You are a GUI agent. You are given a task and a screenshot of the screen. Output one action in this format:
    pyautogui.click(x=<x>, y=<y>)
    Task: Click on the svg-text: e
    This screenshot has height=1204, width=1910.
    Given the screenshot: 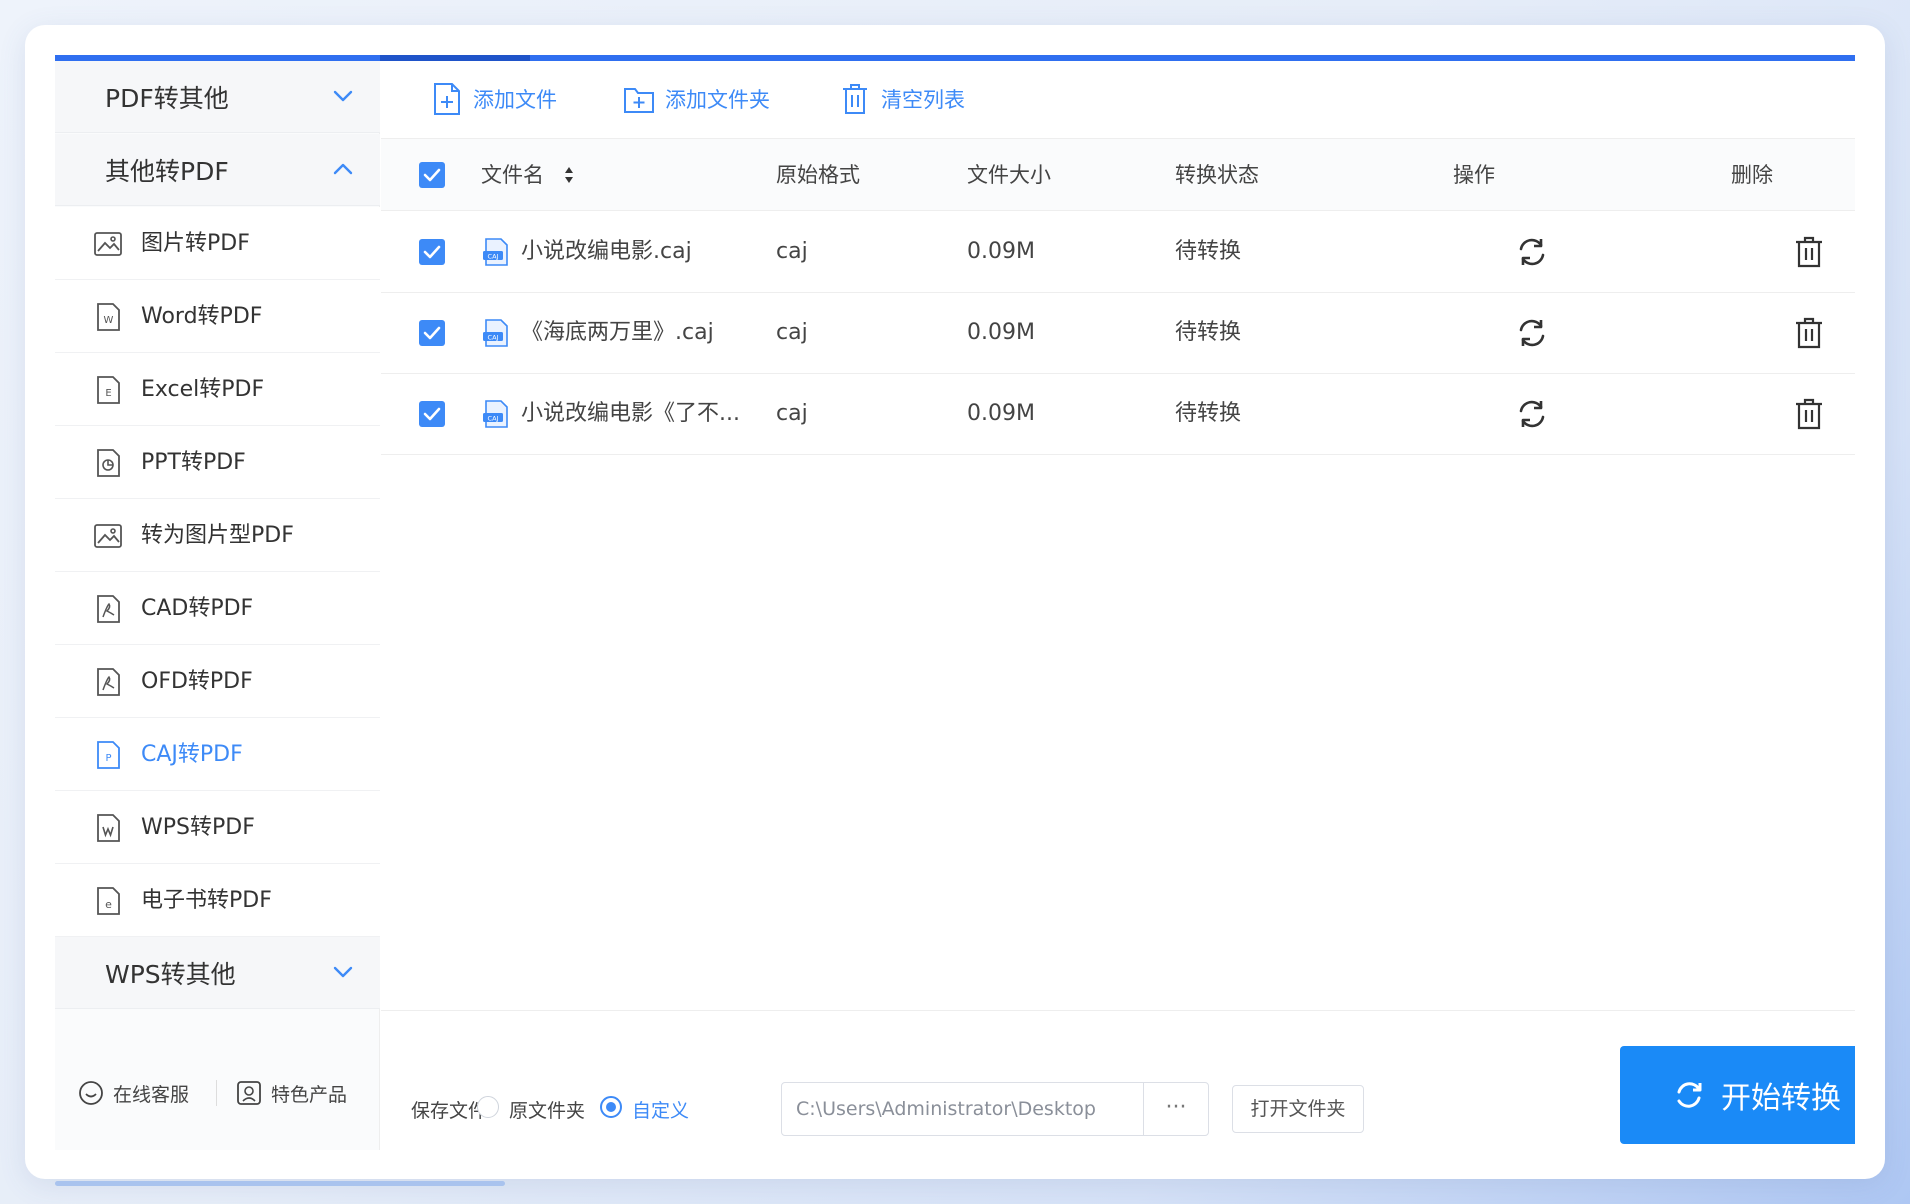 What is the action you would take?
    pyautogui.click(x=108, y=904)
    